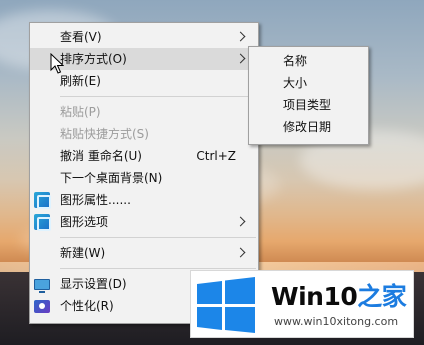  Describe the element at coordinates (57, 63) in the screenshot. I see `mouse-cursor-icon` at that location.